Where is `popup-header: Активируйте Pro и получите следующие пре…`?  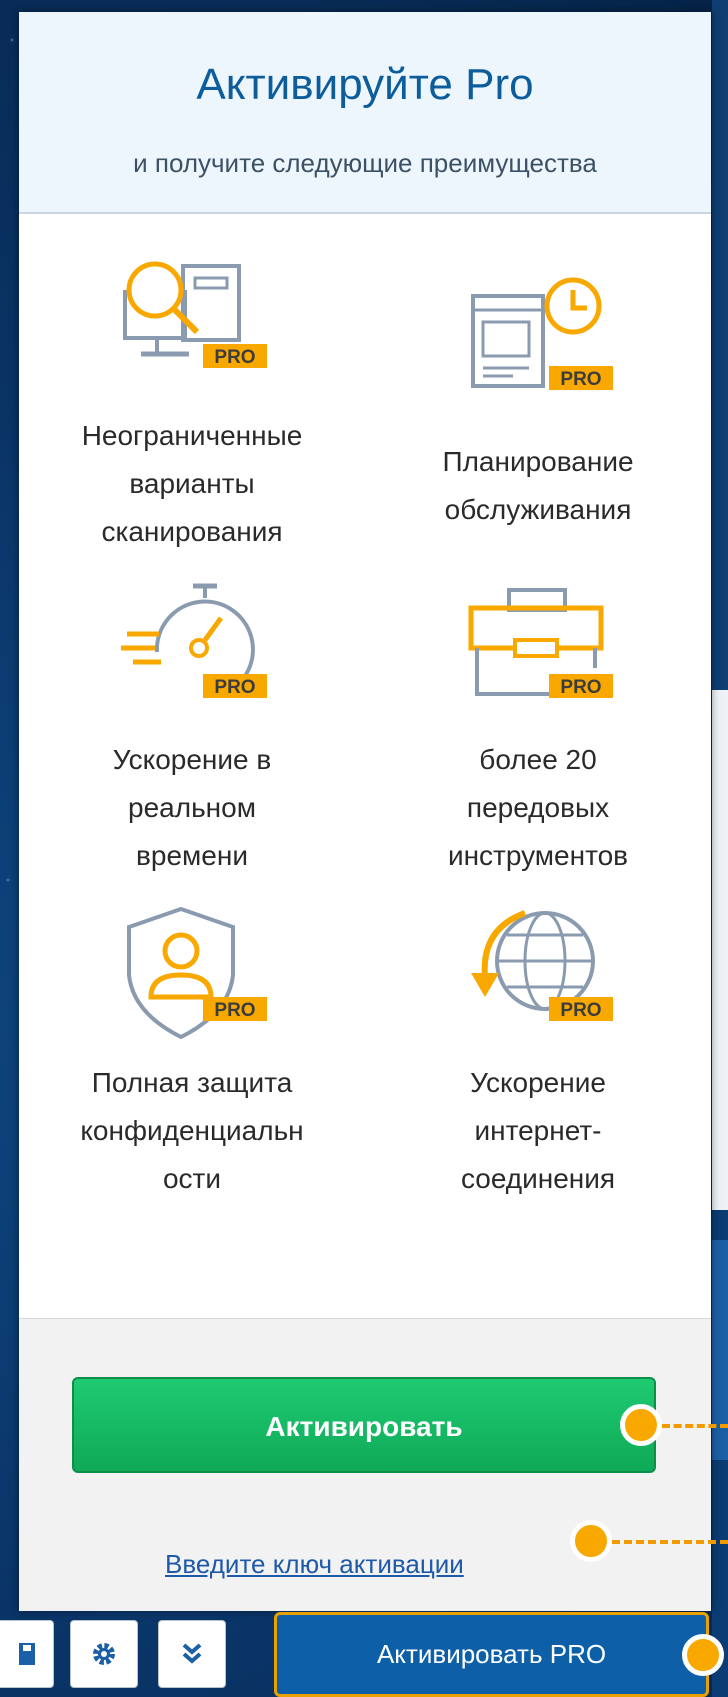 popup-header: Активируйте Pro и получите следующие пре… is located at coordinates (365, 113).